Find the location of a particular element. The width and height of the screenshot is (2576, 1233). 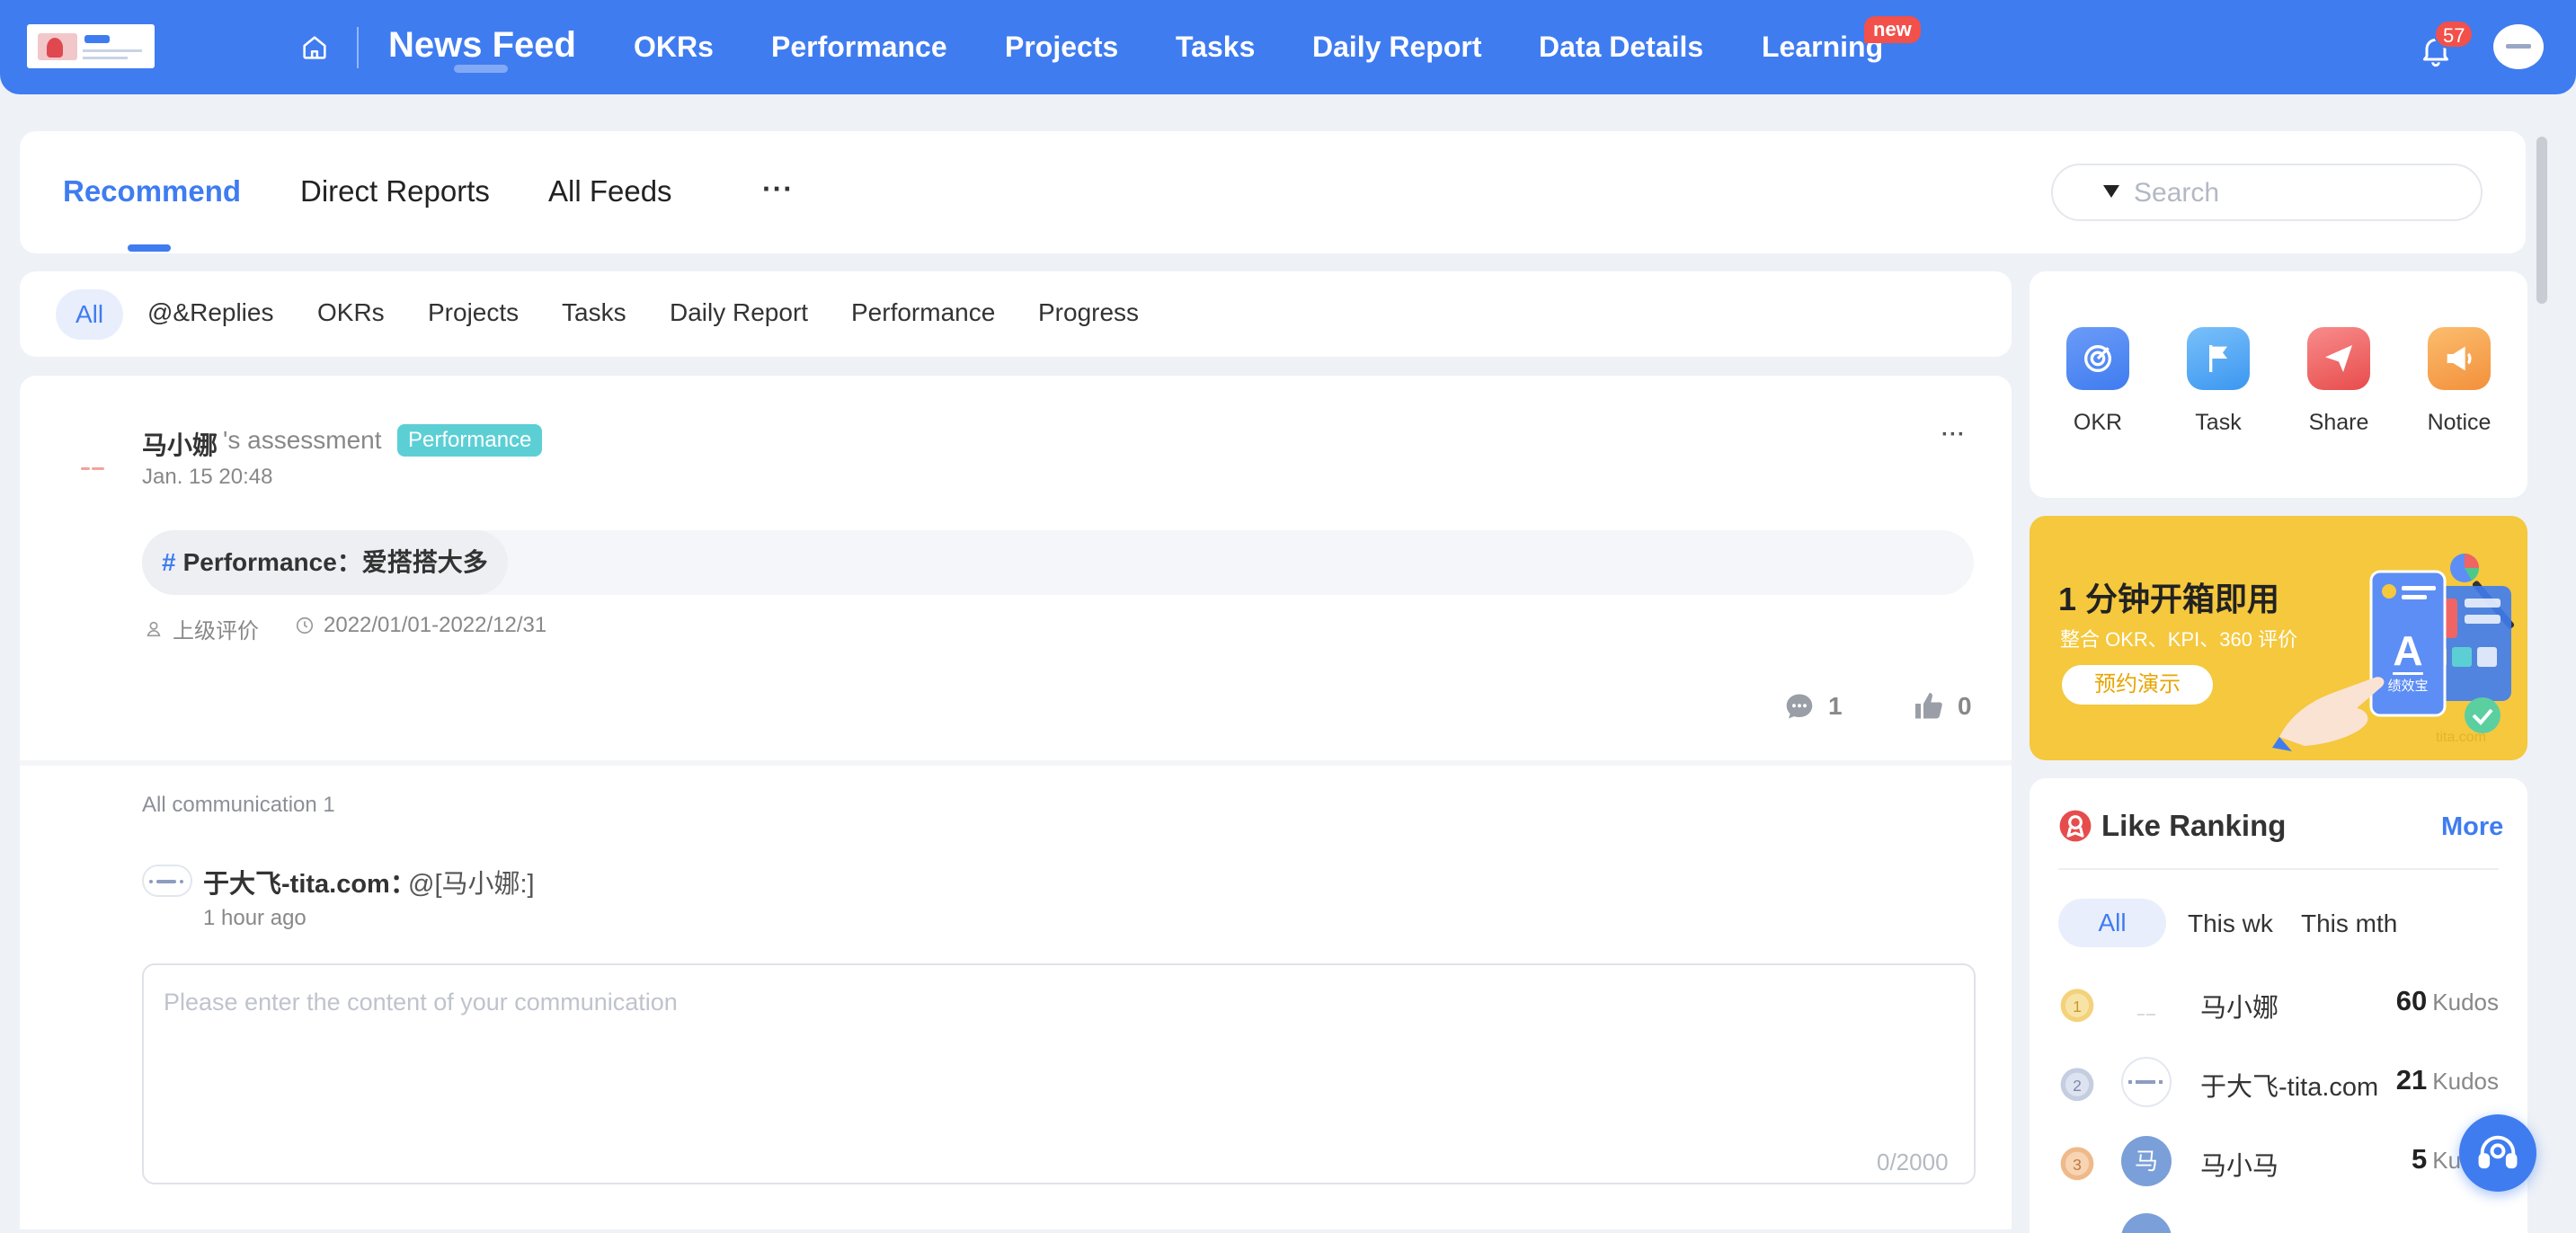

svg-text: A is located at coordinates (2407, 650).